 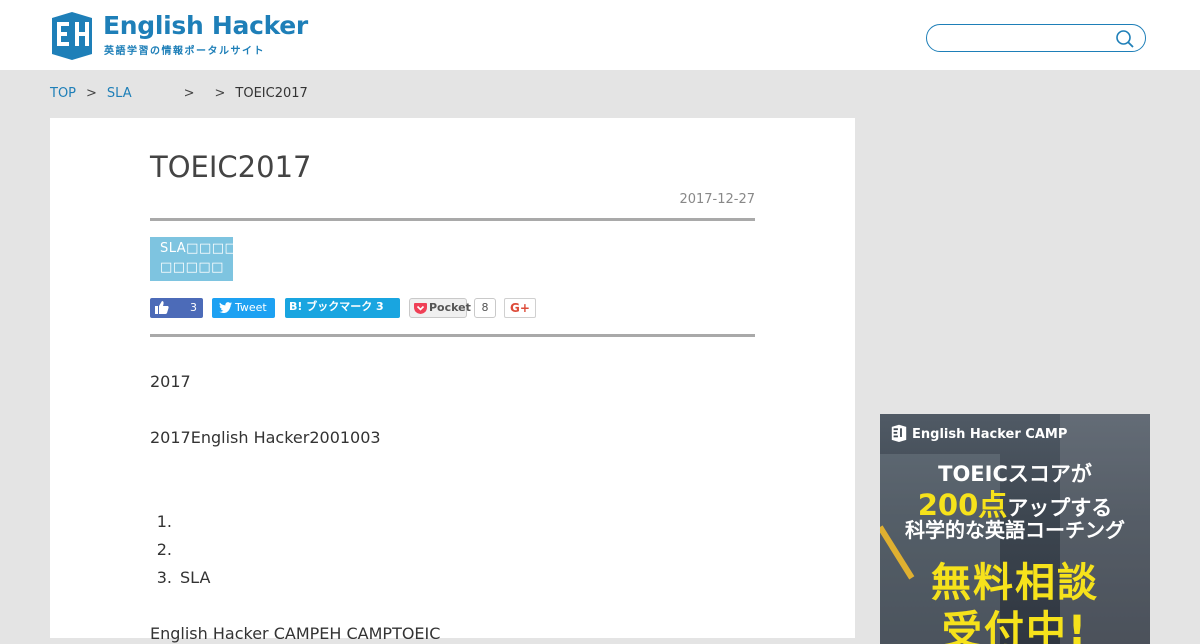 I want to click on thumbs-up-icon, so click(x=162, y=307).